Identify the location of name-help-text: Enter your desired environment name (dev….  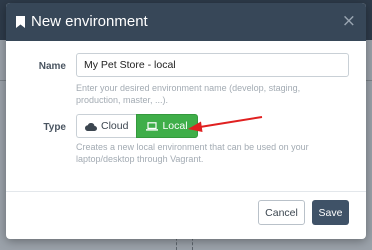
(188, 94).